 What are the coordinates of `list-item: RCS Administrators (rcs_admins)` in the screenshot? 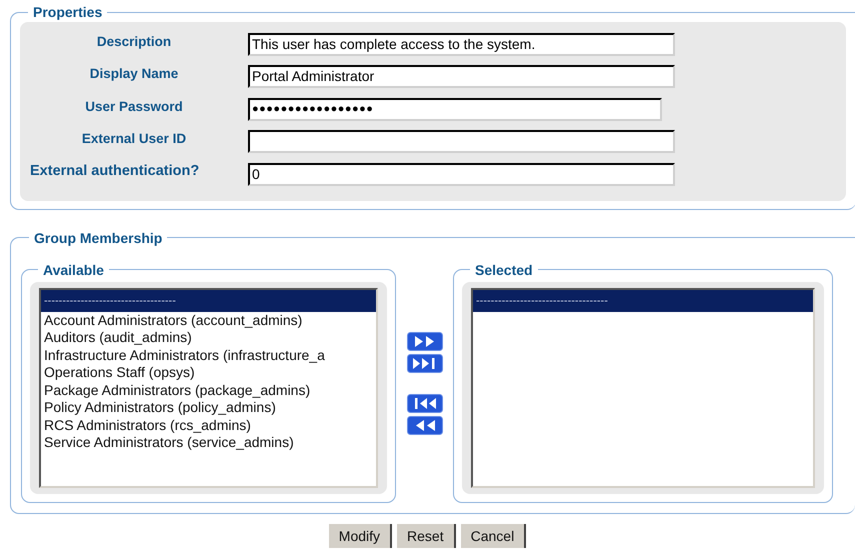 It's located at (208, 425).